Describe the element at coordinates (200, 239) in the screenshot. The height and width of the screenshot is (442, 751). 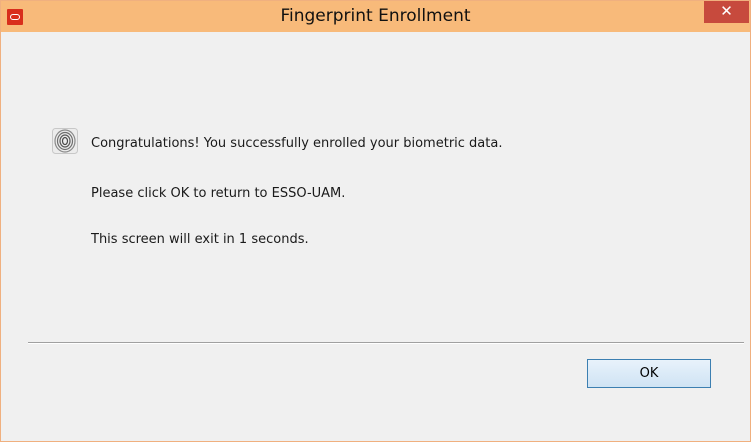
I see `countdown-message: This screen will exit in 1 seconds.` at that location.